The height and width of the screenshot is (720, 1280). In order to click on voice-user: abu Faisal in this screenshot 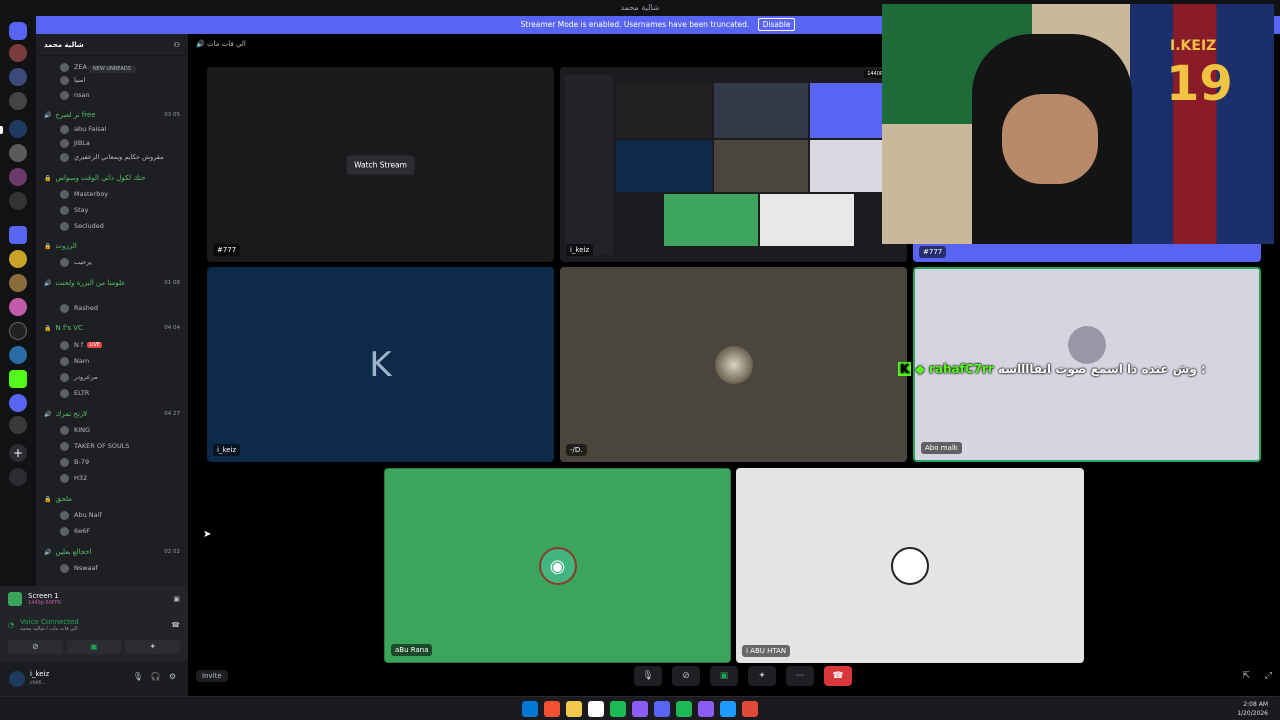, I will do `click(112, 129)`.